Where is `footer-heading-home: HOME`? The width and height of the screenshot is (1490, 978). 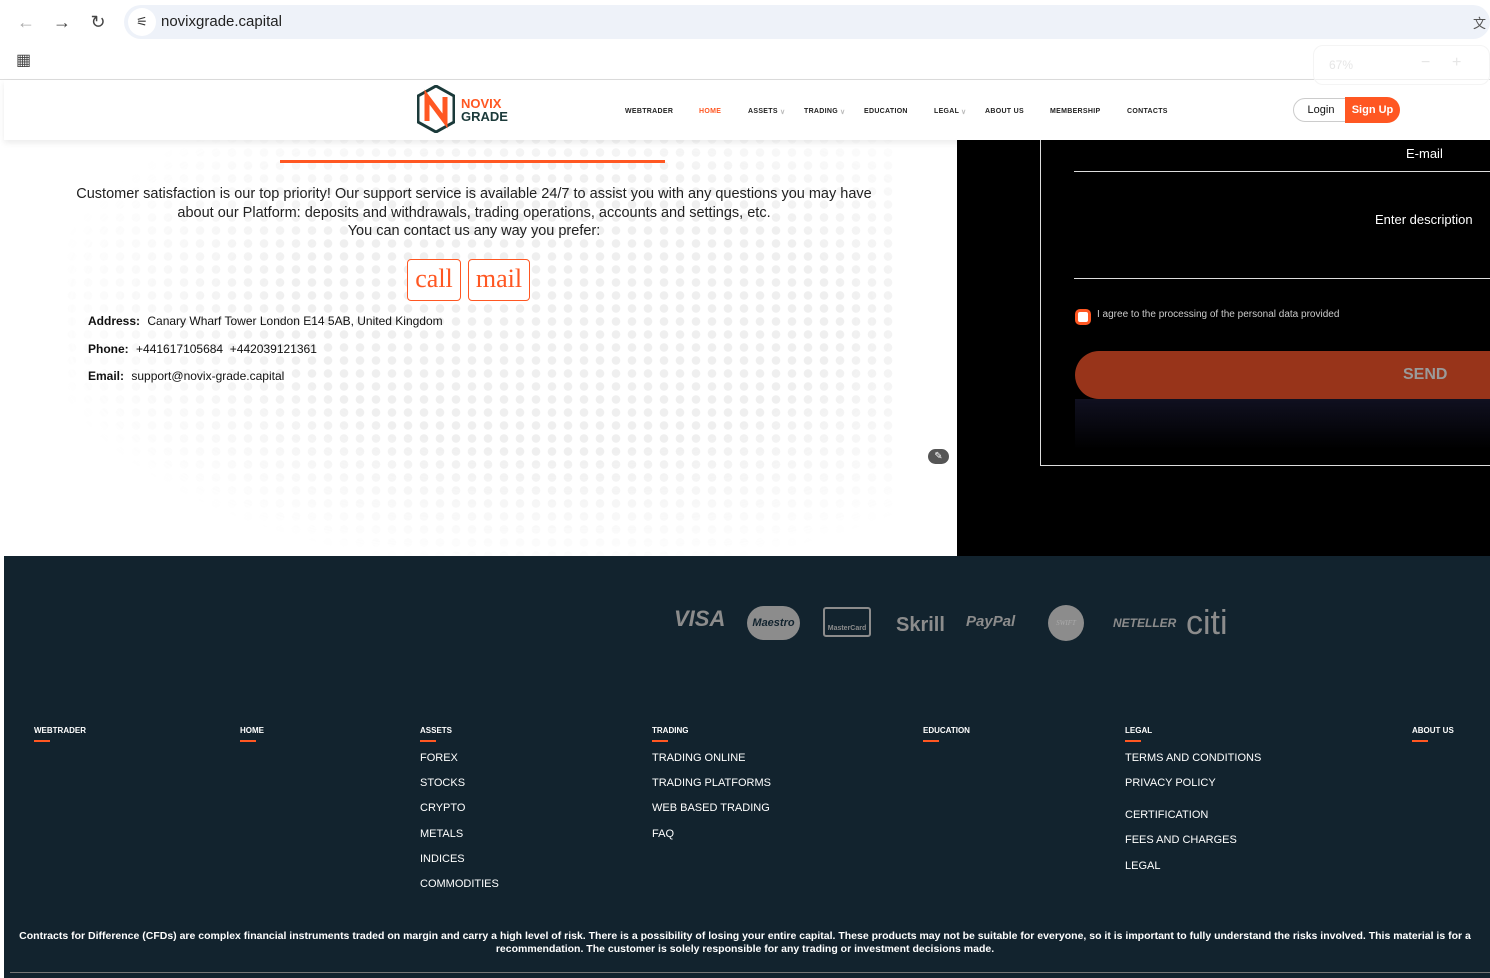 footer-heading-home: HOME is located at coordinates (252, 734).